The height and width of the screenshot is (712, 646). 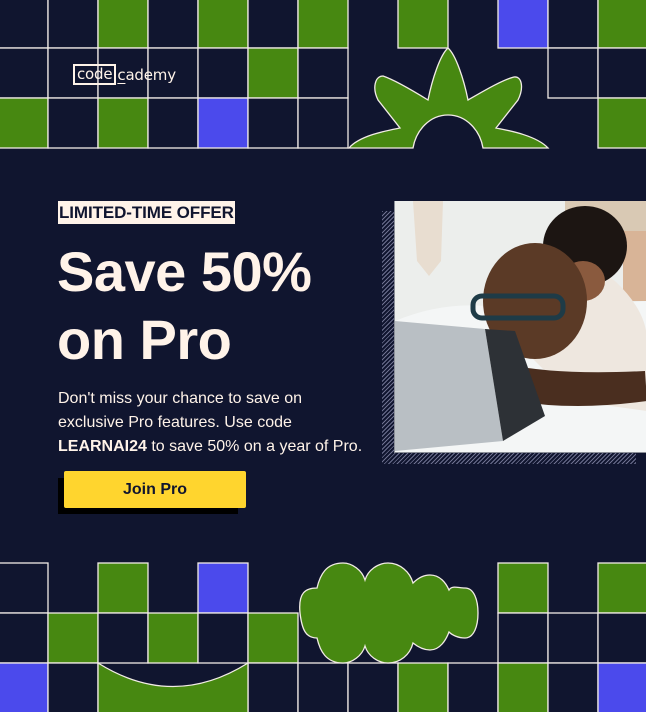 What do you see at coordinates (389, 613) in the screenshot?
I see `bottom-cloud-shape` at bounding box center [389, 613].